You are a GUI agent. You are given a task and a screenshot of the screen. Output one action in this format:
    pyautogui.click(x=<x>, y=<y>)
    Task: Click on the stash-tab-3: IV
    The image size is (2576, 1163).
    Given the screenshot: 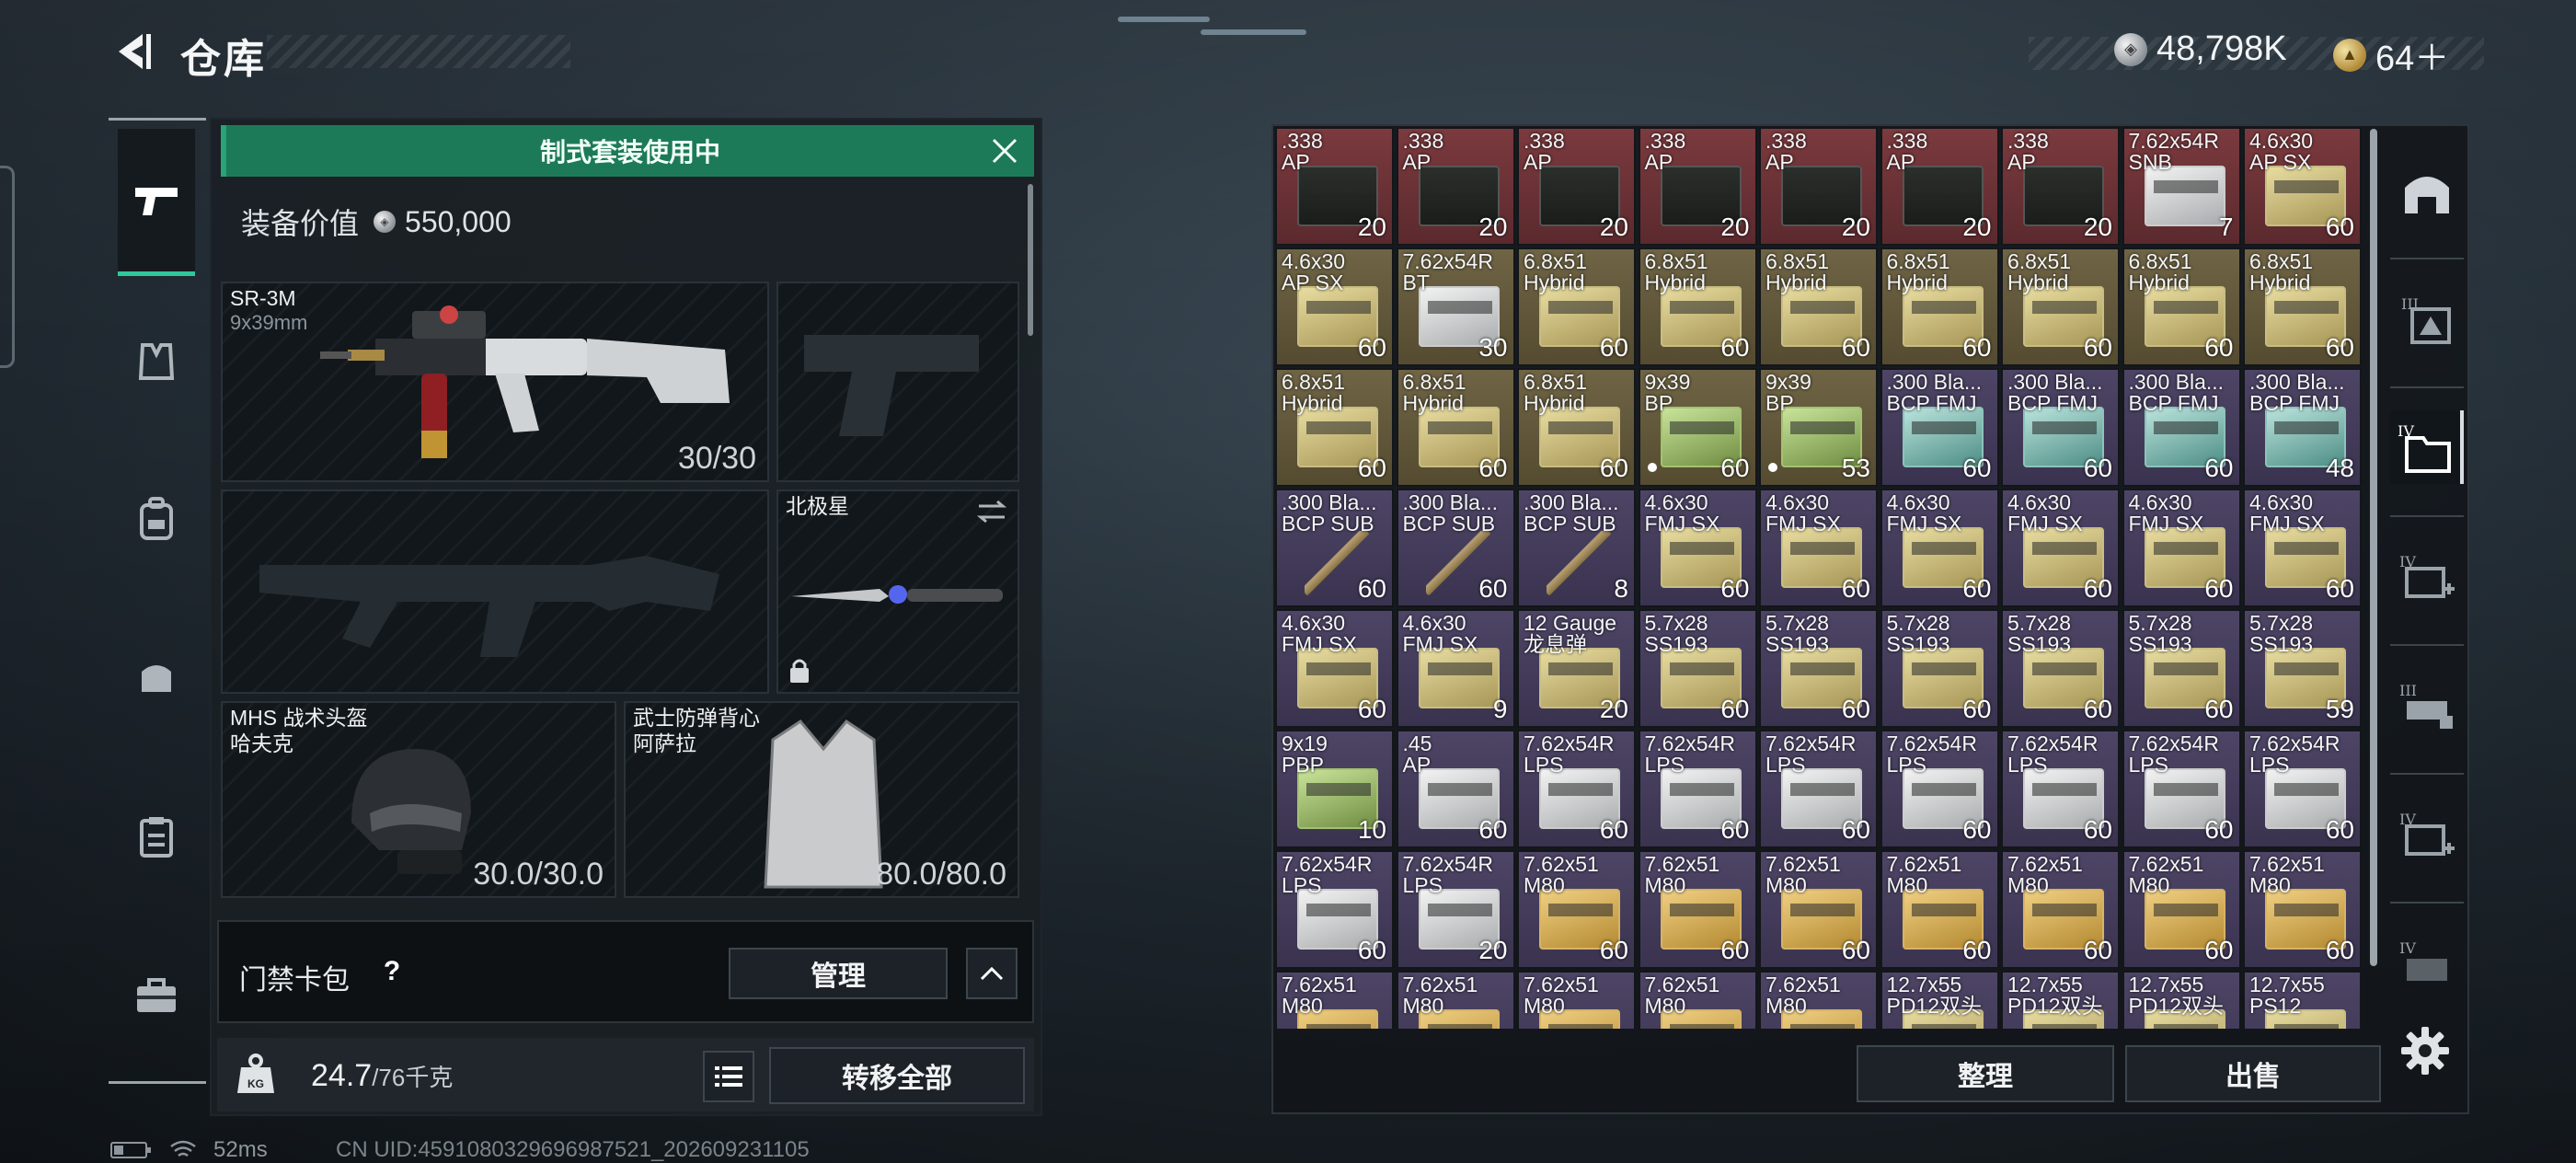 What is the action you would take?
    pyautogui.click(x=2427, y=447)
    